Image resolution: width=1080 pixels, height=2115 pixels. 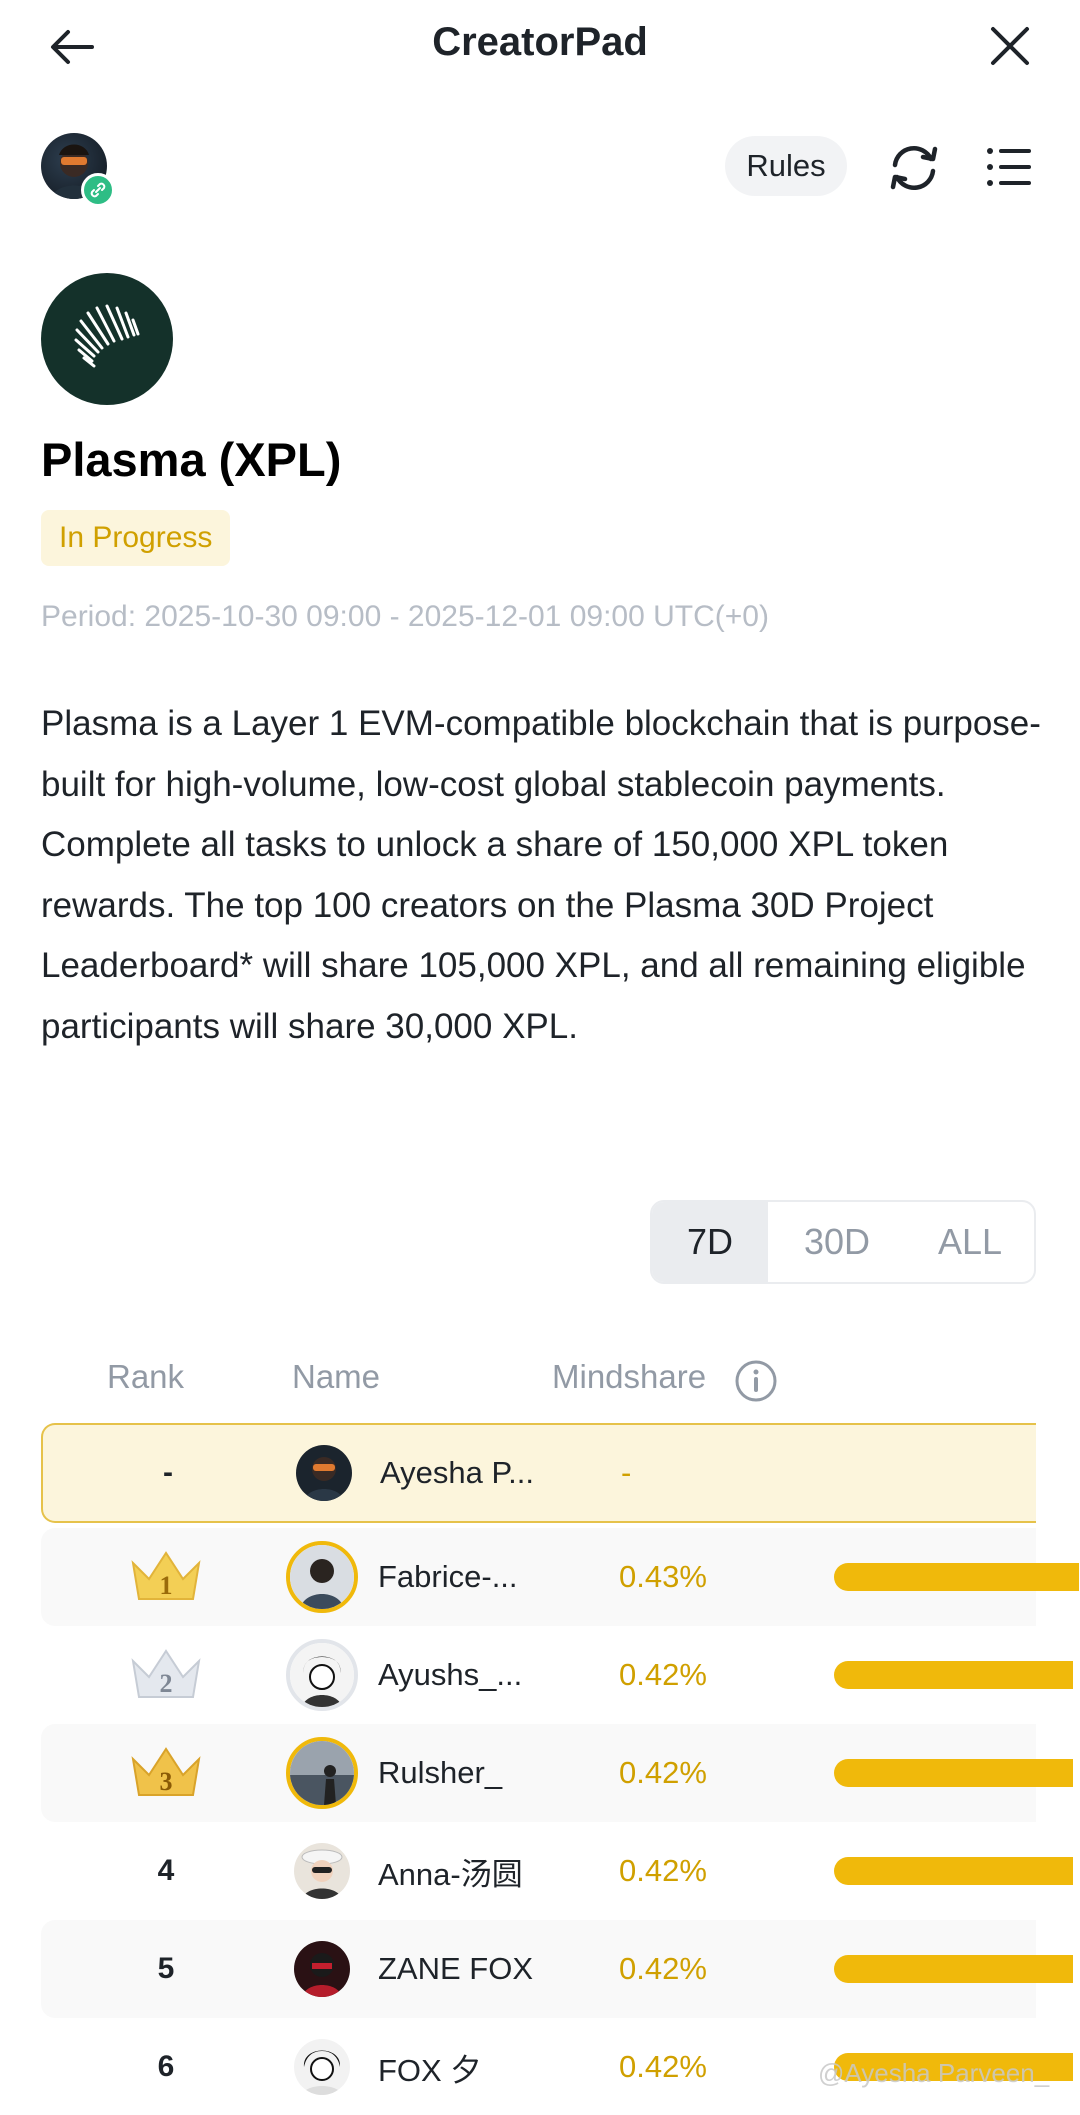 I want to click on svg-text: 1, so click(x=166, y=1585).